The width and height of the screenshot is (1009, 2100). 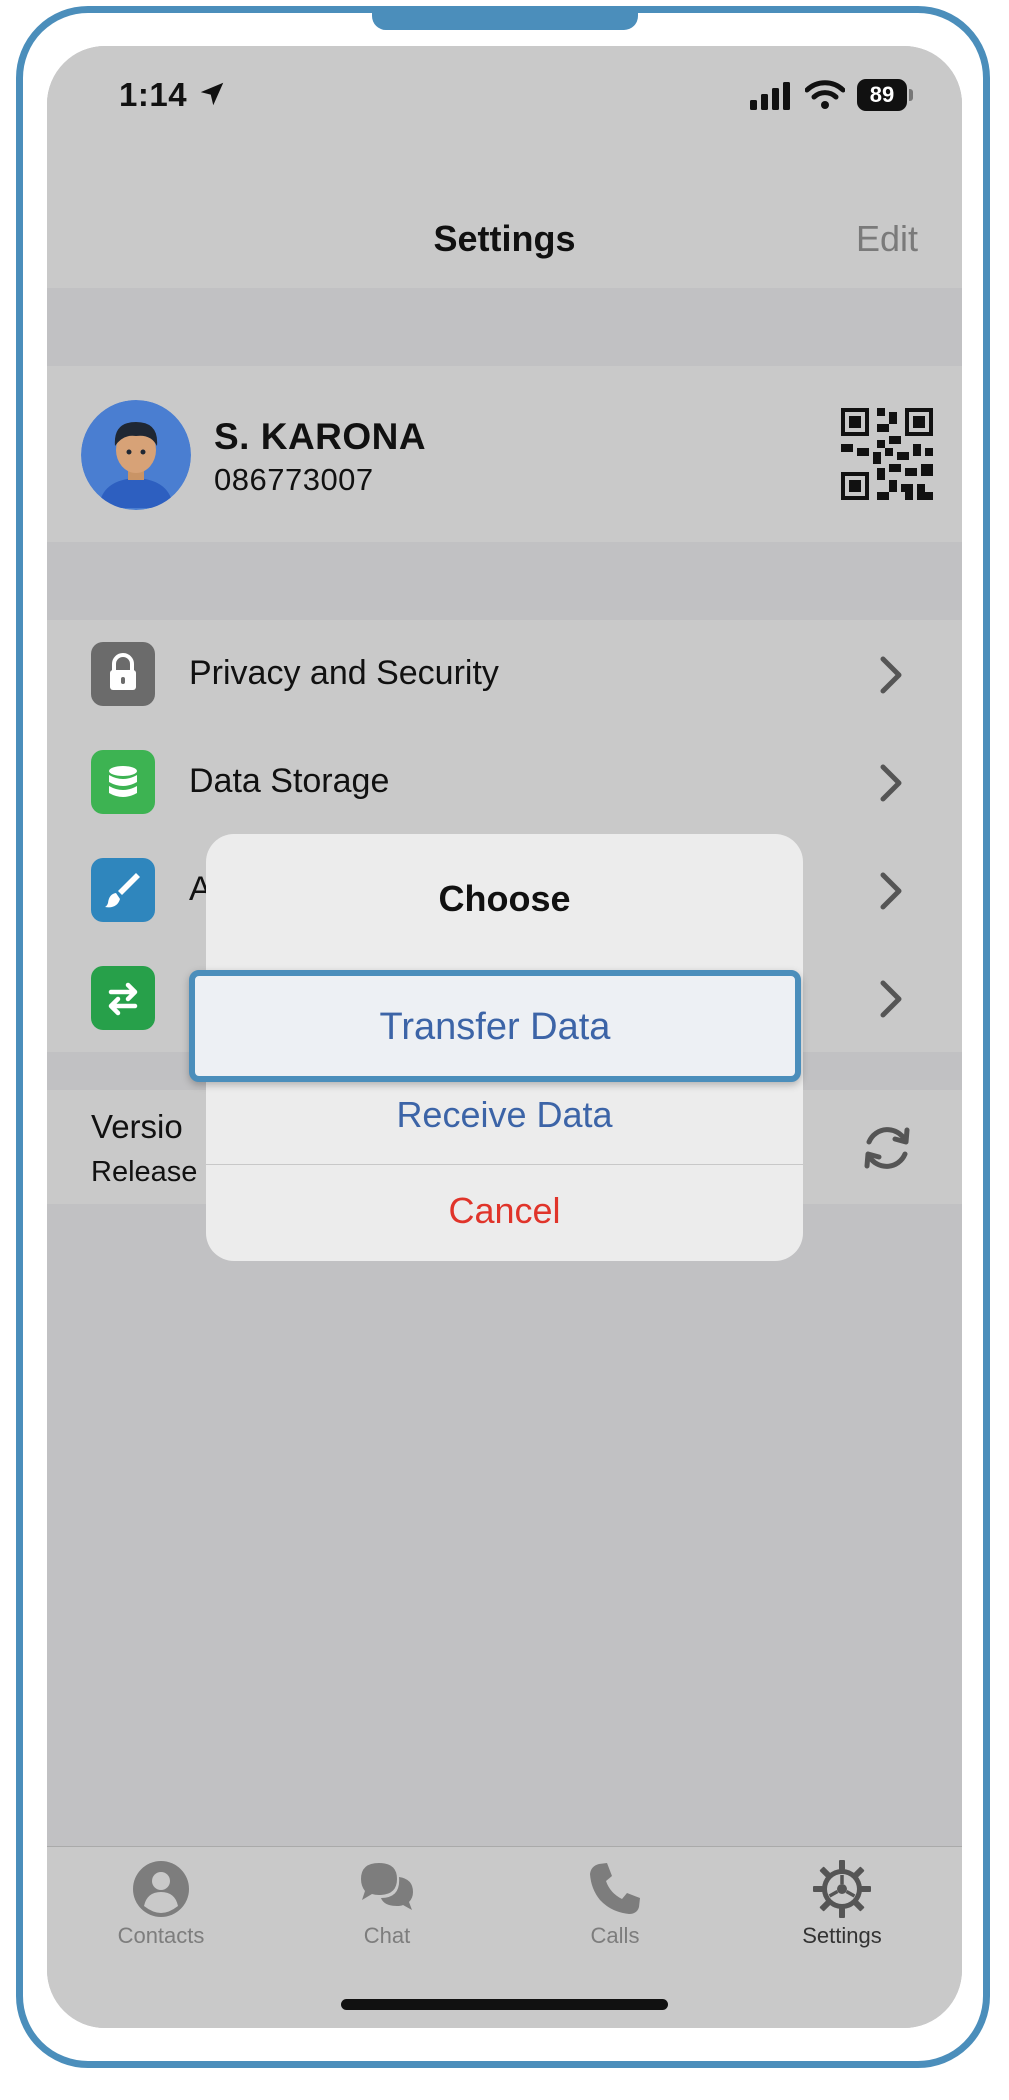 What do you see at coordinates (504, 1164) in the screenshot?
I see `sheet-divider` at bounding box center [504, 1164].